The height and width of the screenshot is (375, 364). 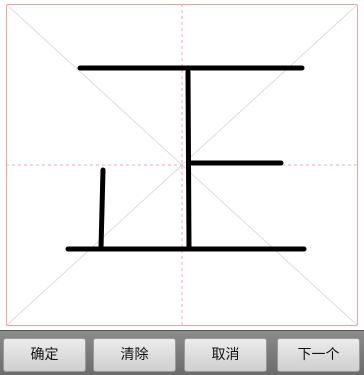 What do you see at coordinates (318, 355) in the screenshot?
I see `next-button: 下一个` at bounding box center [318, 355].